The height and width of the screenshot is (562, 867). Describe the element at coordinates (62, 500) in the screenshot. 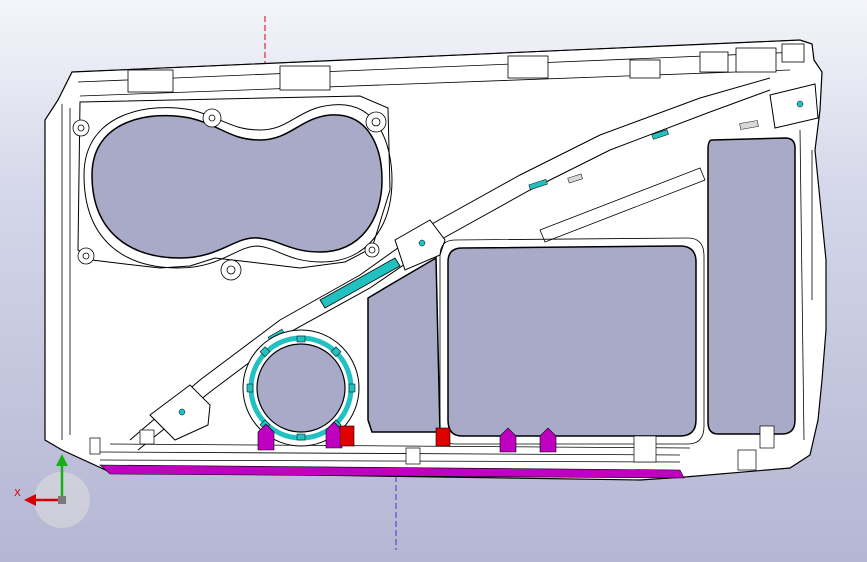

I see `triad-origin` at that location.